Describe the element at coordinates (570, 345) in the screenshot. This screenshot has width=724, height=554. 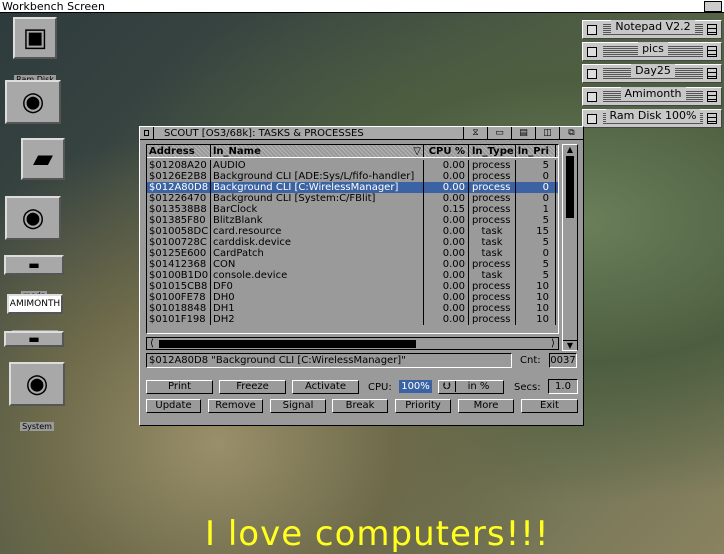
I see `scroll-down-arrow-icon: ▼` at that location.